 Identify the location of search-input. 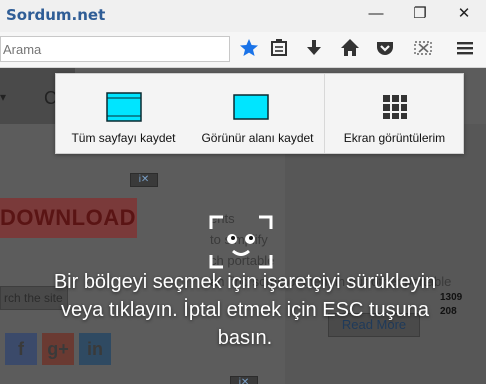
(115, 49).